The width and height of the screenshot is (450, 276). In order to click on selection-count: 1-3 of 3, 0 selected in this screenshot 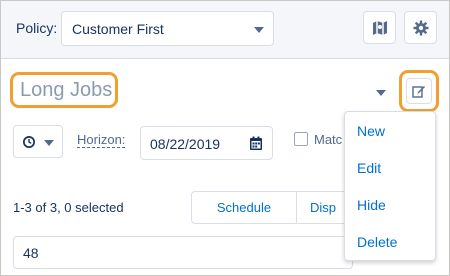, I will do `click(68, 207)`.